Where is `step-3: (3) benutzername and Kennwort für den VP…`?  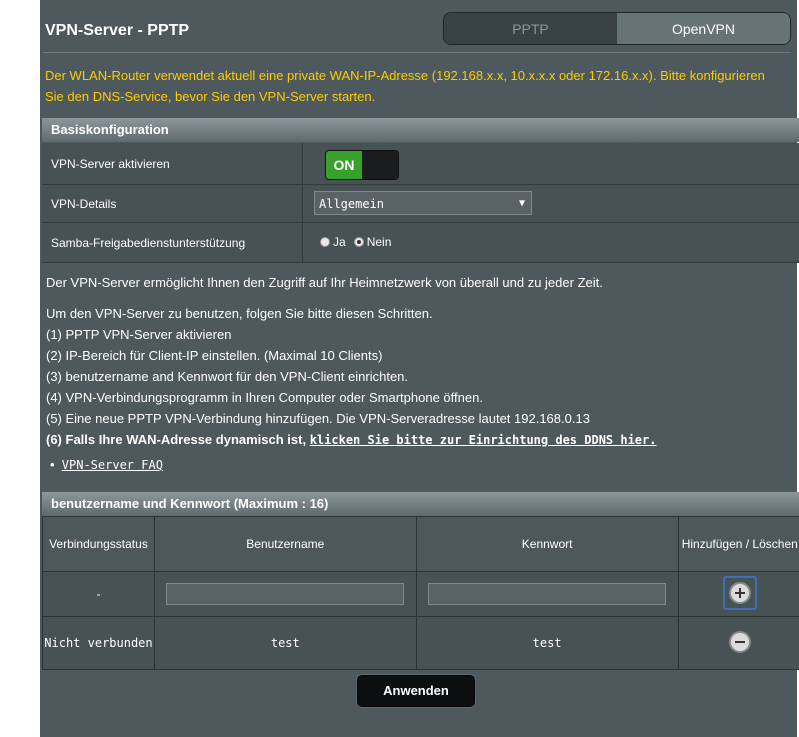
step-3: (3) benutzername and Kennwort für den VP… is located at coordinates (227, 376).